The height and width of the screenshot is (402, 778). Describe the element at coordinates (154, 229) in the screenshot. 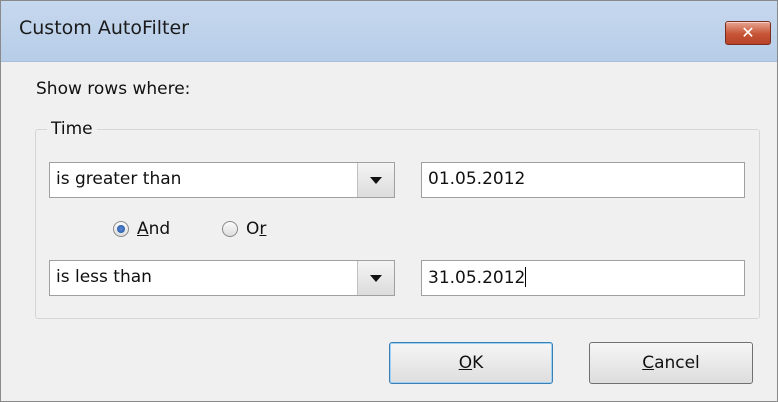

I see `and-label: And` at that location.